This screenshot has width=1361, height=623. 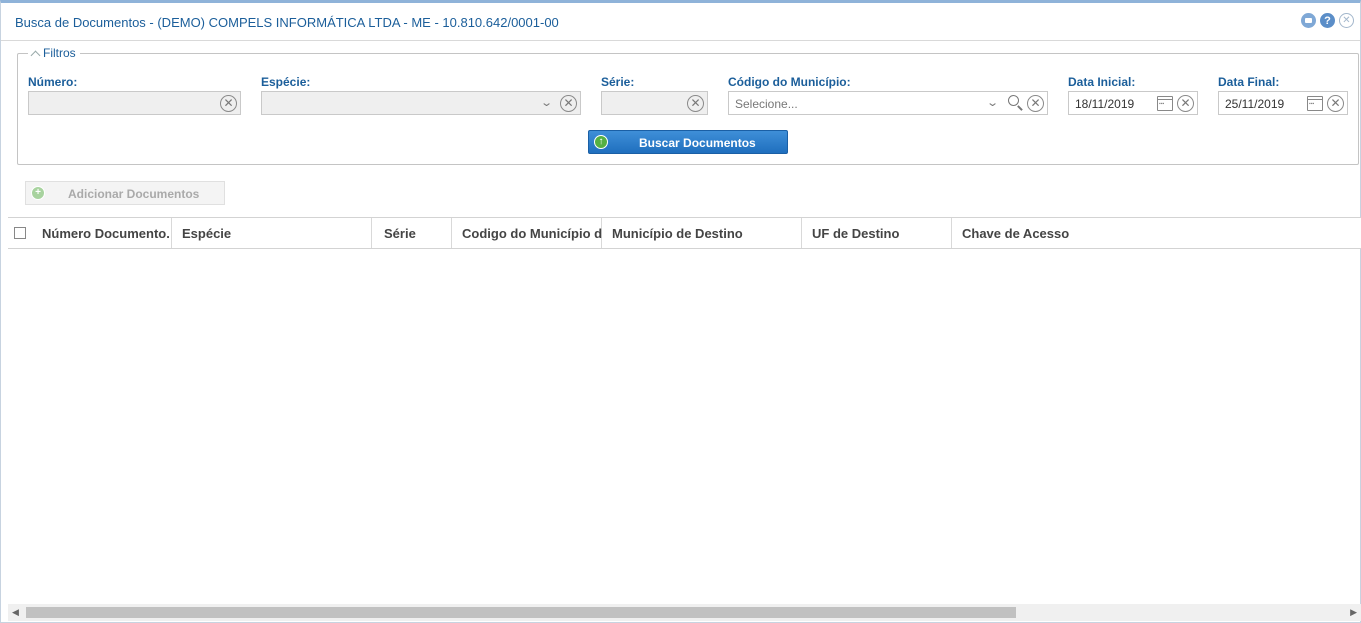 What do you see at coordinates (1308, 20) in the screenshot?
I see `minimize-icon` at bounding box center [1308, 20].